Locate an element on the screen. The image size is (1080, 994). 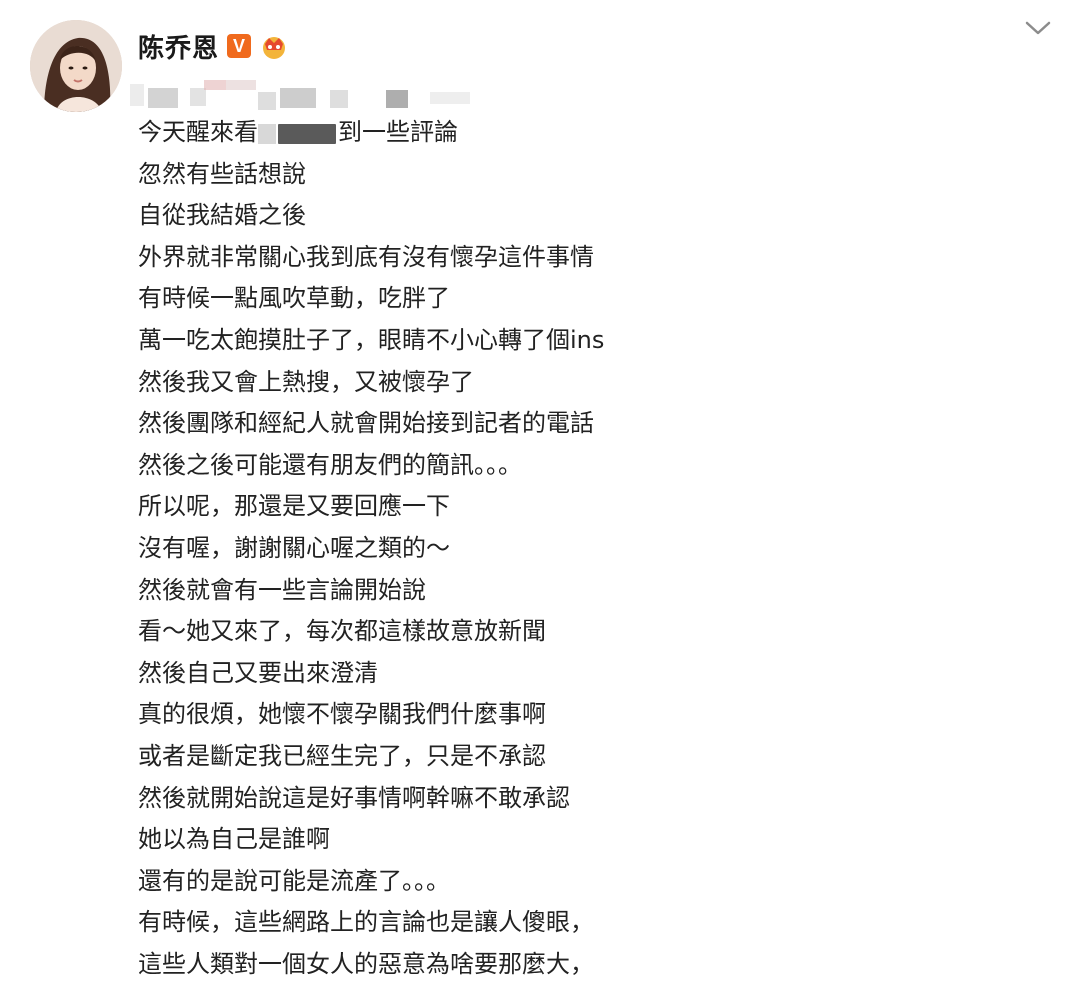
post-line-13: 看～她又來了，每次都這樣故意放新聞 is located at coordinates (342, 631).